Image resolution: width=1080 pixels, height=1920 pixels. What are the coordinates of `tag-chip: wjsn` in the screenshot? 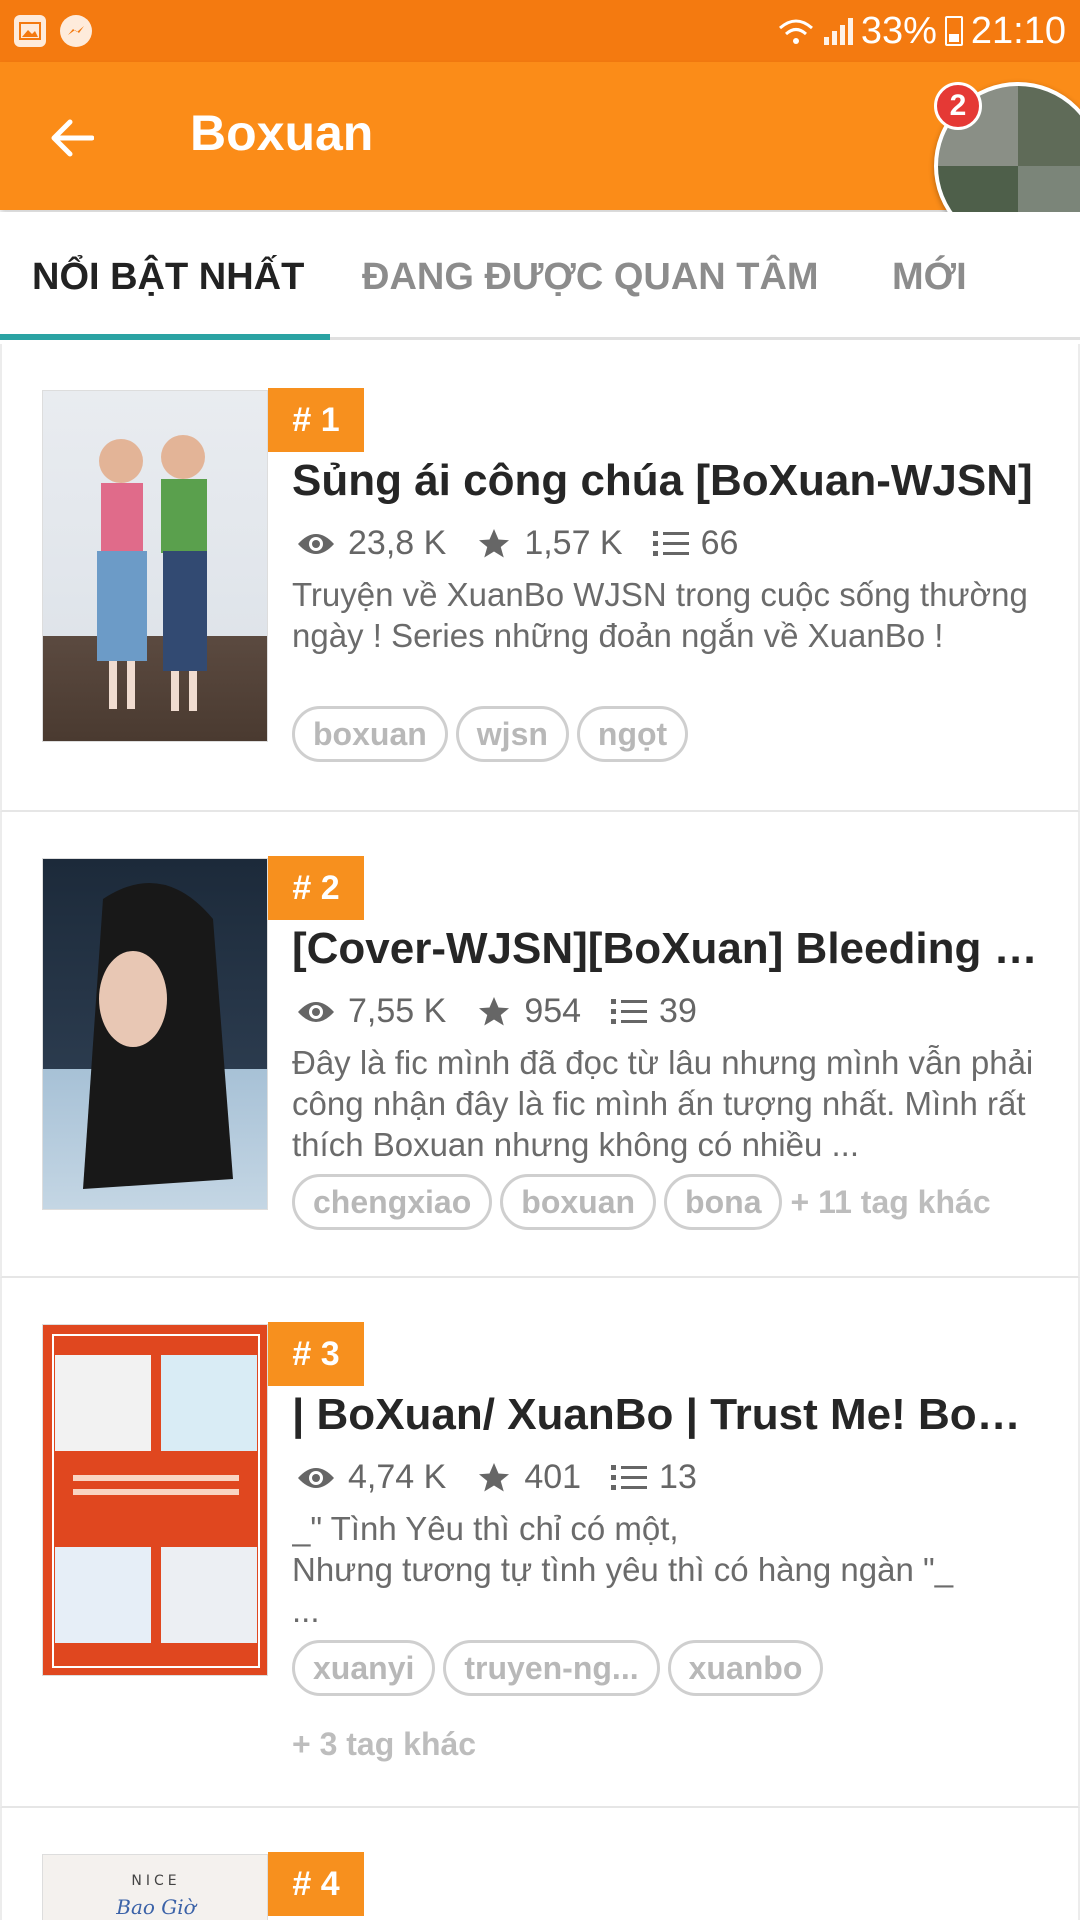 It's located at (512, 734).